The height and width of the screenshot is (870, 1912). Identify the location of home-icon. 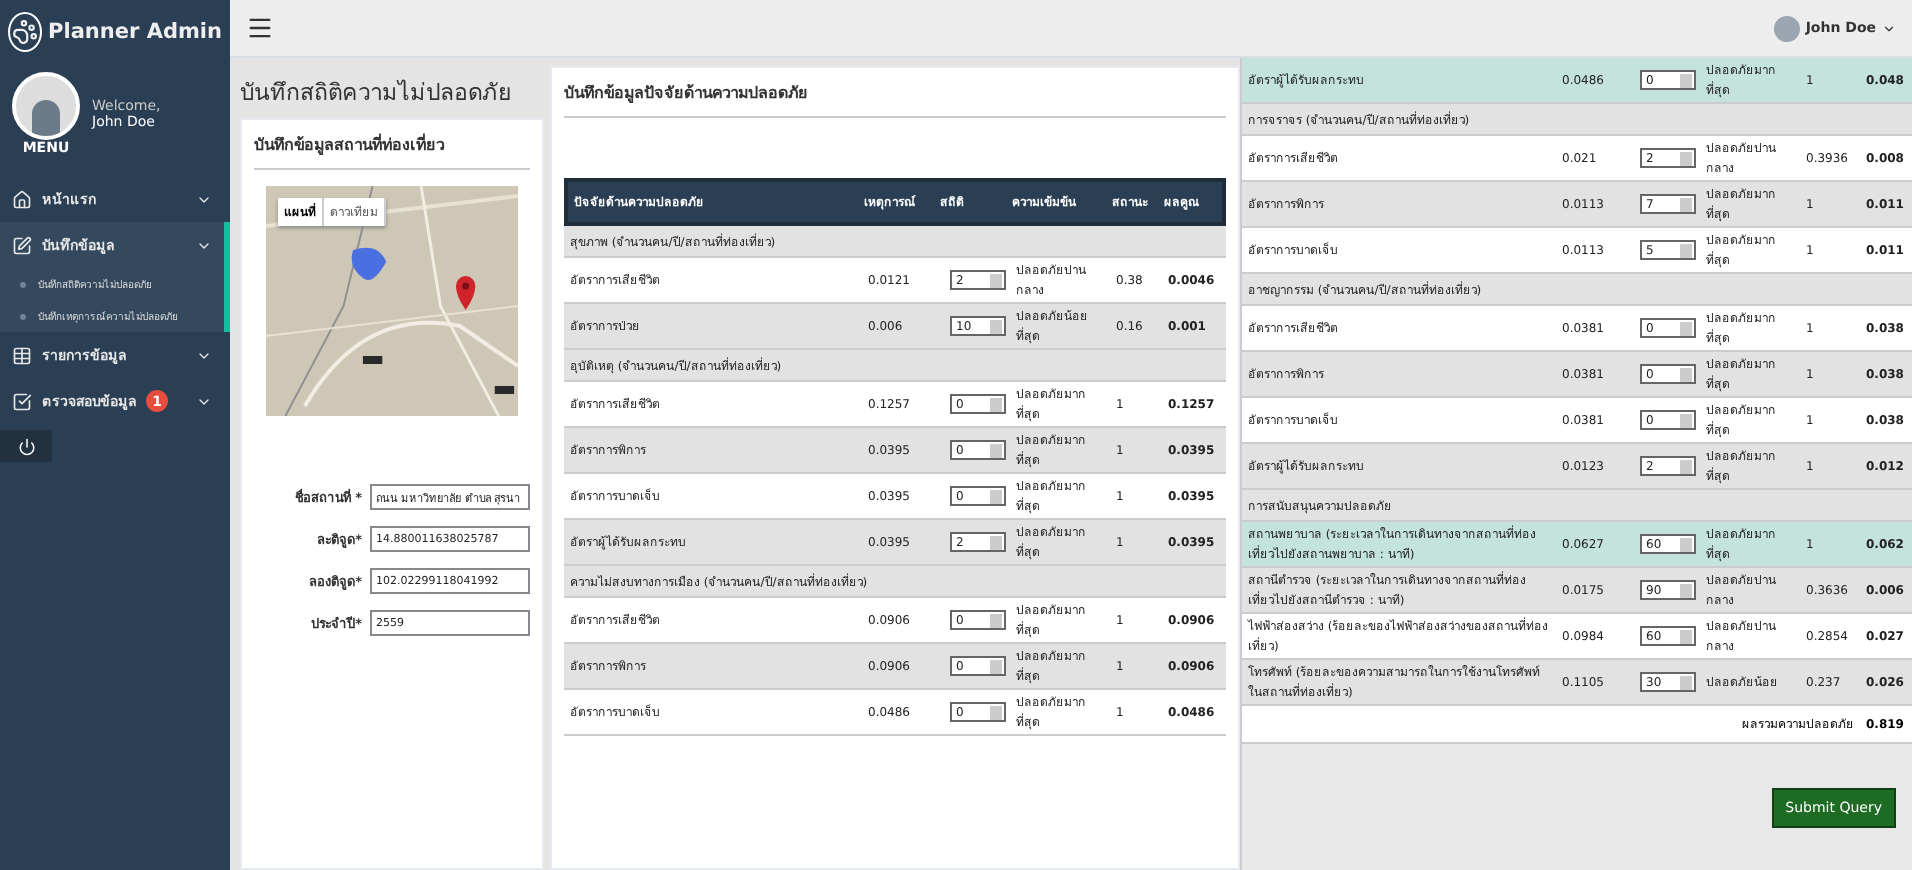
(22, 199).